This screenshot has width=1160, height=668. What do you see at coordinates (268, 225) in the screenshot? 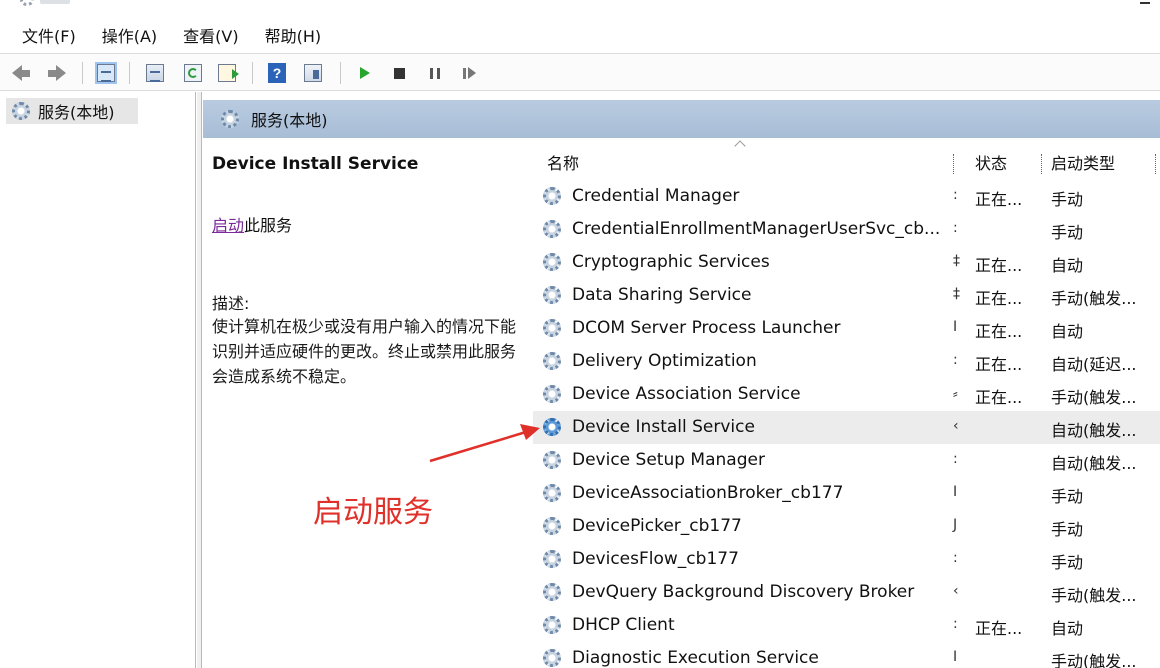
I see `start-service-suffix: 此服务` at bounding box center [268, 225].